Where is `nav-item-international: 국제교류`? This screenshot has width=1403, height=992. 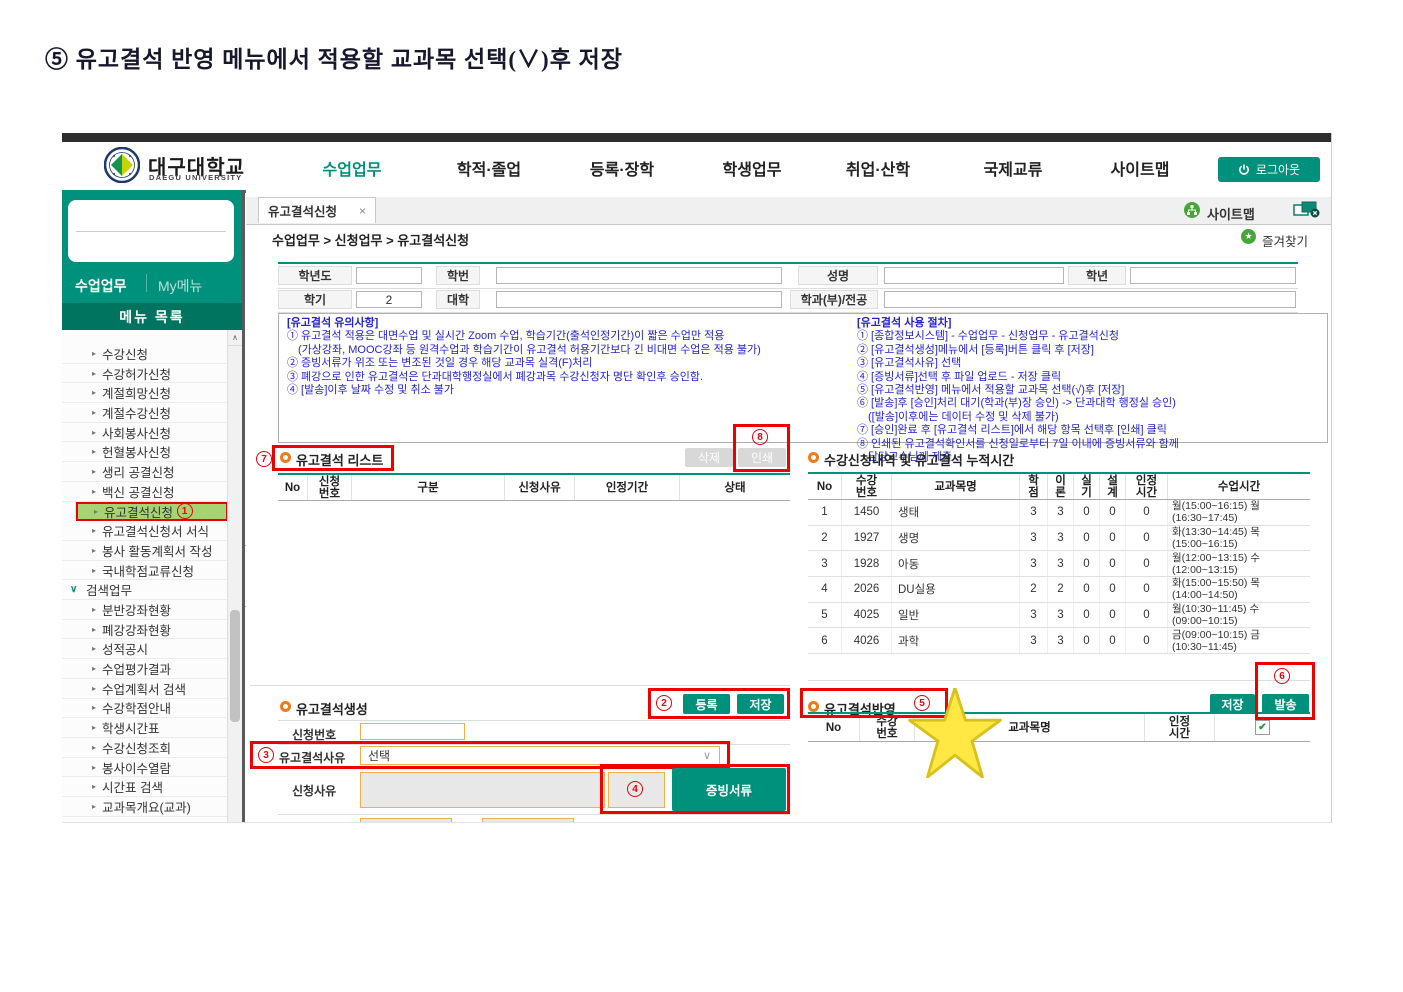 nav-item-international: 국제교류 is located at coordinates (1013, 168).